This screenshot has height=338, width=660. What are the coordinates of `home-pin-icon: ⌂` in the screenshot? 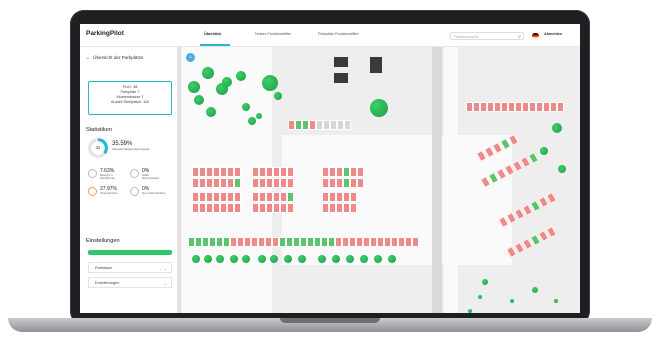 It's located at (190, 57).